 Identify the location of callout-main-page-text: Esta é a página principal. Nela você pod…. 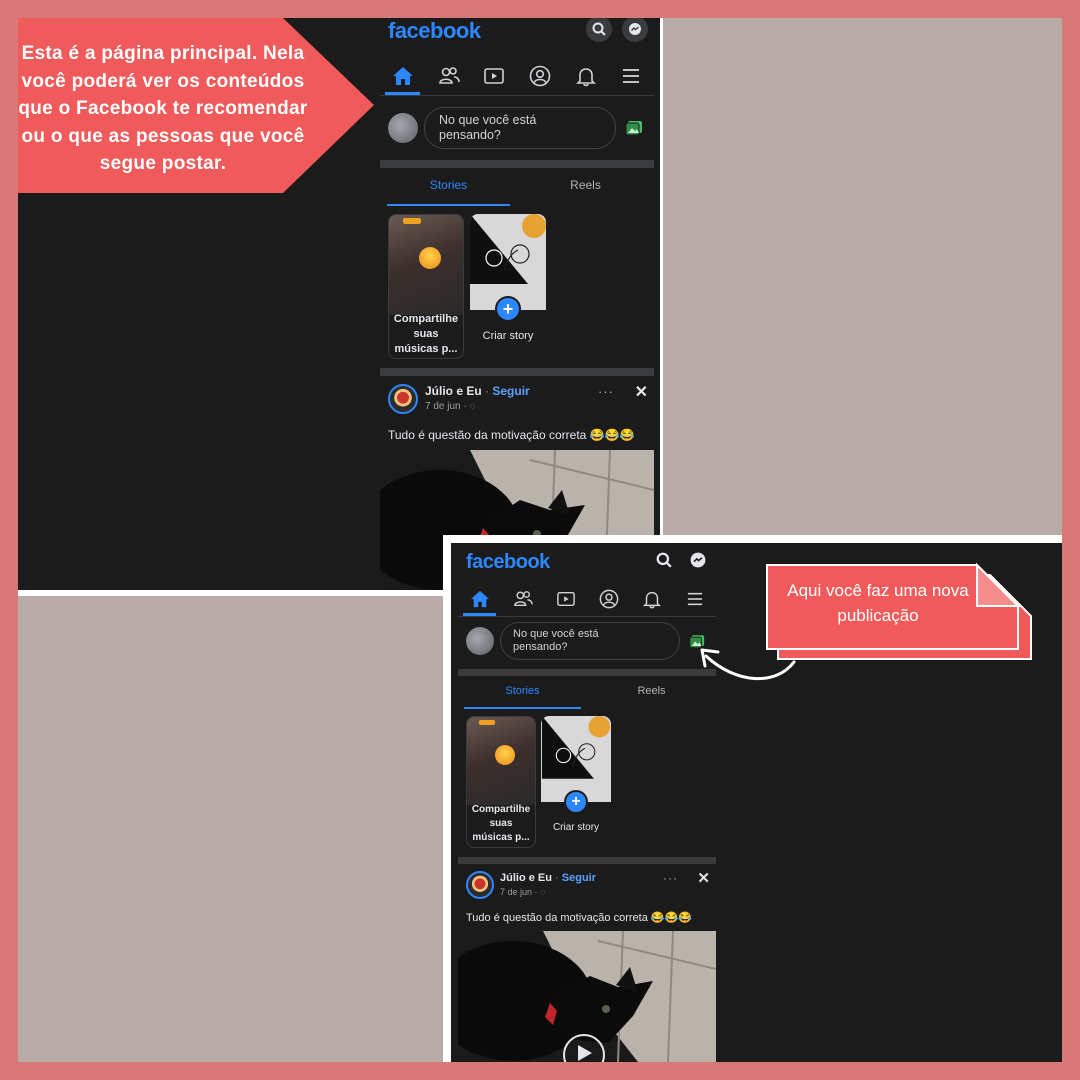
(163, 108).